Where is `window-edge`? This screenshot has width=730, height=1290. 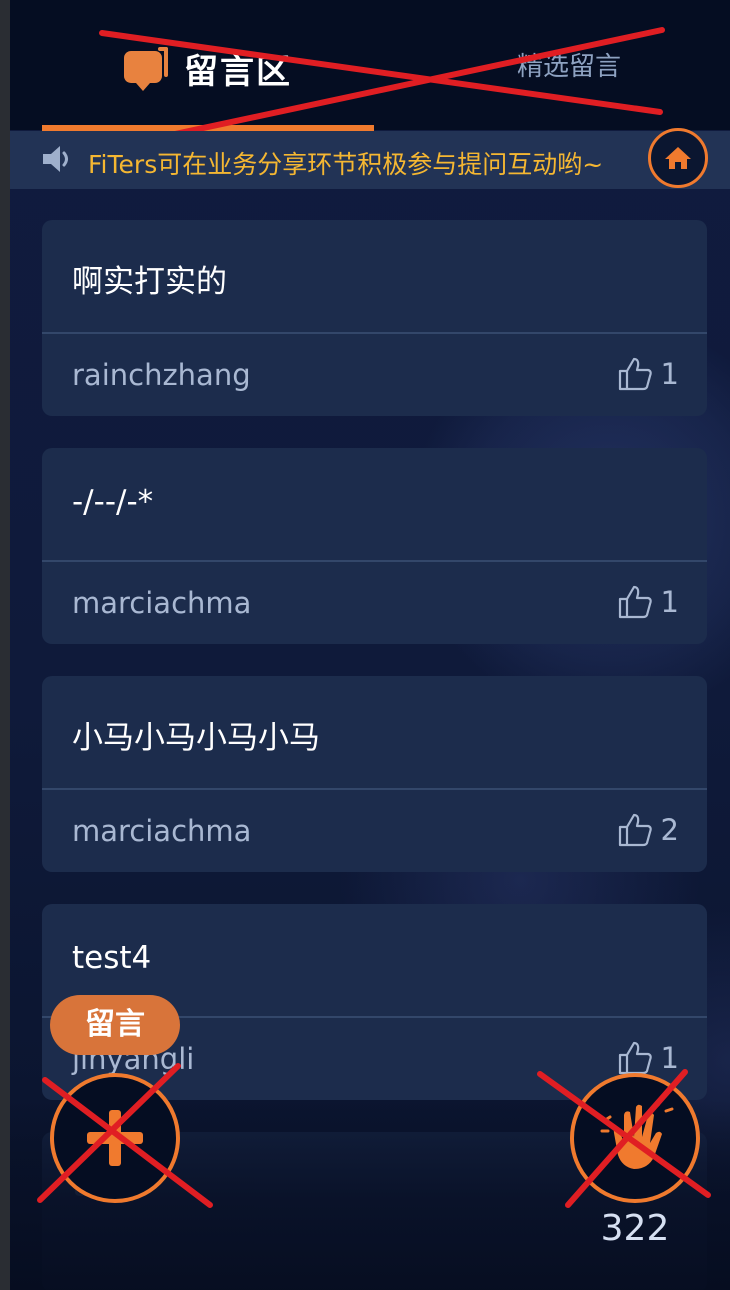 window-edge is located at coordinates (5, 645).